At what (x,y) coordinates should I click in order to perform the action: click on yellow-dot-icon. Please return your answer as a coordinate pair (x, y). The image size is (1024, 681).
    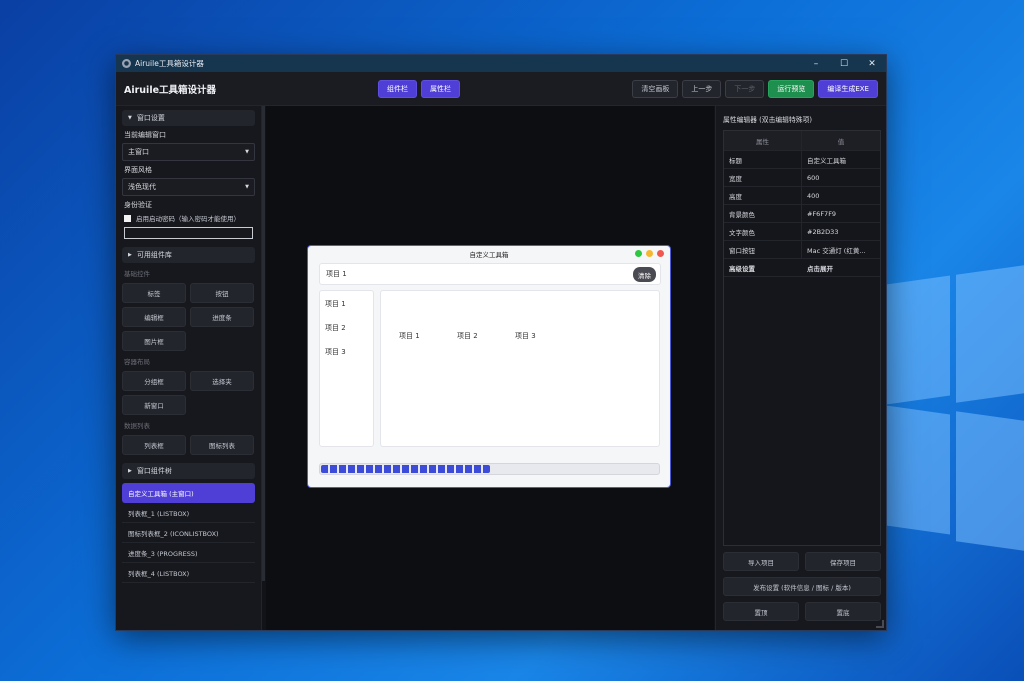
    Looking at the image, I should click on (649, 253).